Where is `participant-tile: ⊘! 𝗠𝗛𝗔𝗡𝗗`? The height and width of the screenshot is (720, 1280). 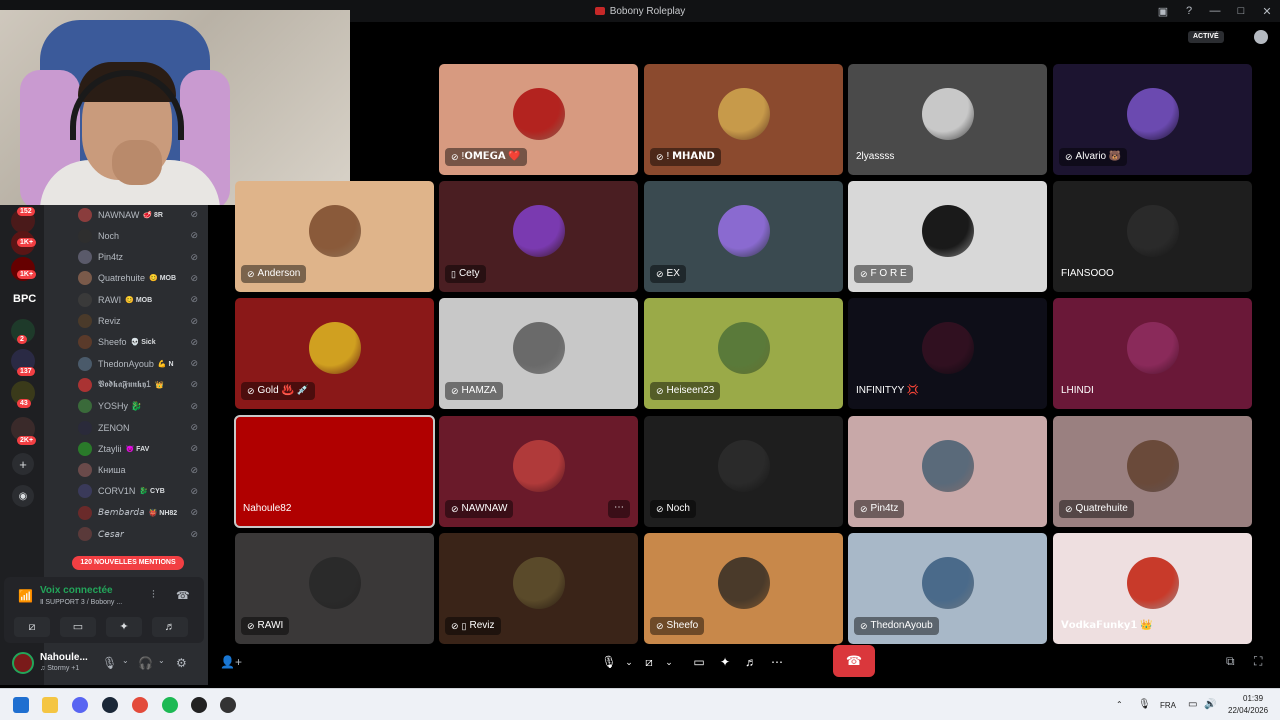 participant-tile: ⊘! 𝗠𝗛𝗔𝗡𝗗 is located at coordinates (743, 119).